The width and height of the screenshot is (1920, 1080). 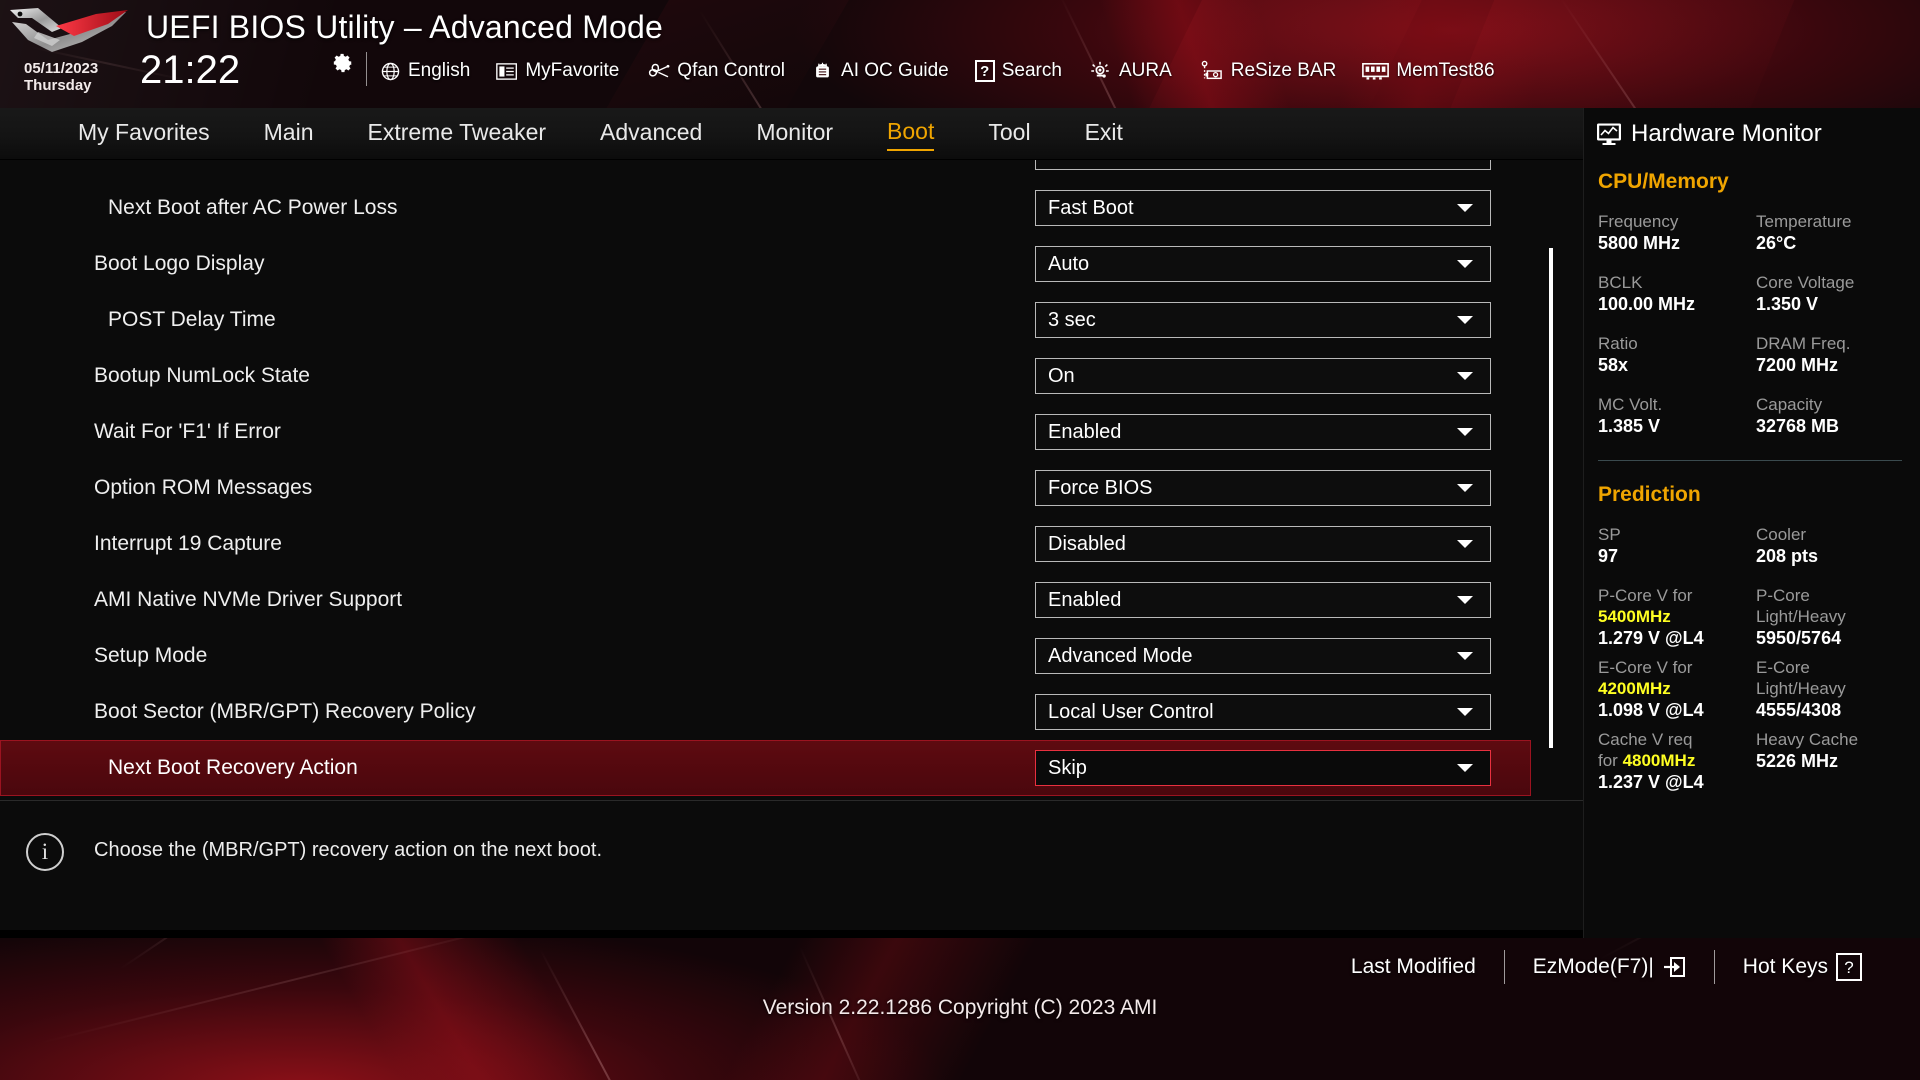 What do you see at coordinates (887, 71) in the screenshot?
I see `header-tool-ai-oc-guide: AI OC Guide` at bounding box center [887, 71].